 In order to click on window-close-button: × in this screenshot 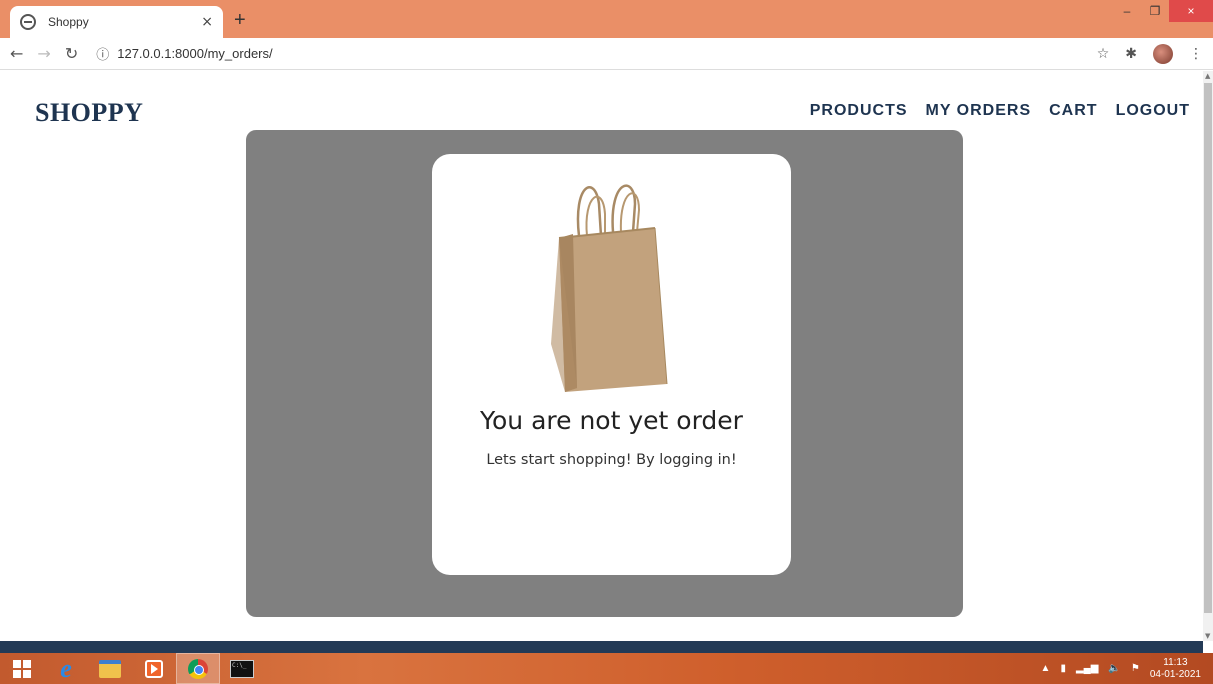, I will do `click(1191, 11)`.